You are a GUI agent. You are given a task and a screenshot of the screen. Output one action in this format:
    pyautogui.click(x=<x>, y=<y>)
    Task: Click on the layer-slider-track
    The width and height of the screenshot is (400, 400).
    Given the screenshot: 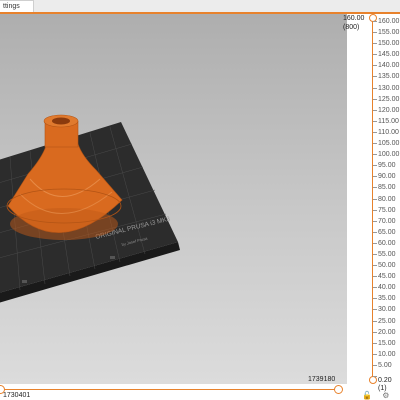 What is the action you would take?
    pyautogui.click(x=372, y=200)
    